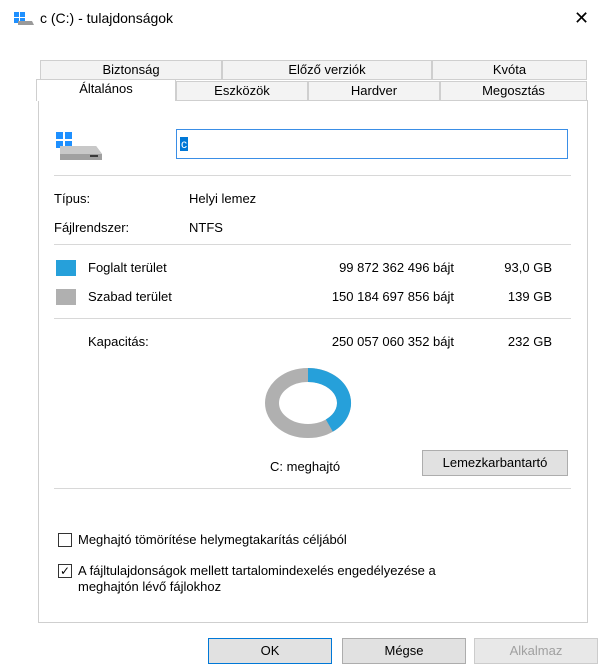 The width and height of the screenshot is (606, 669). I want to click on capacity-size: 232 GB, so click(529, 341).